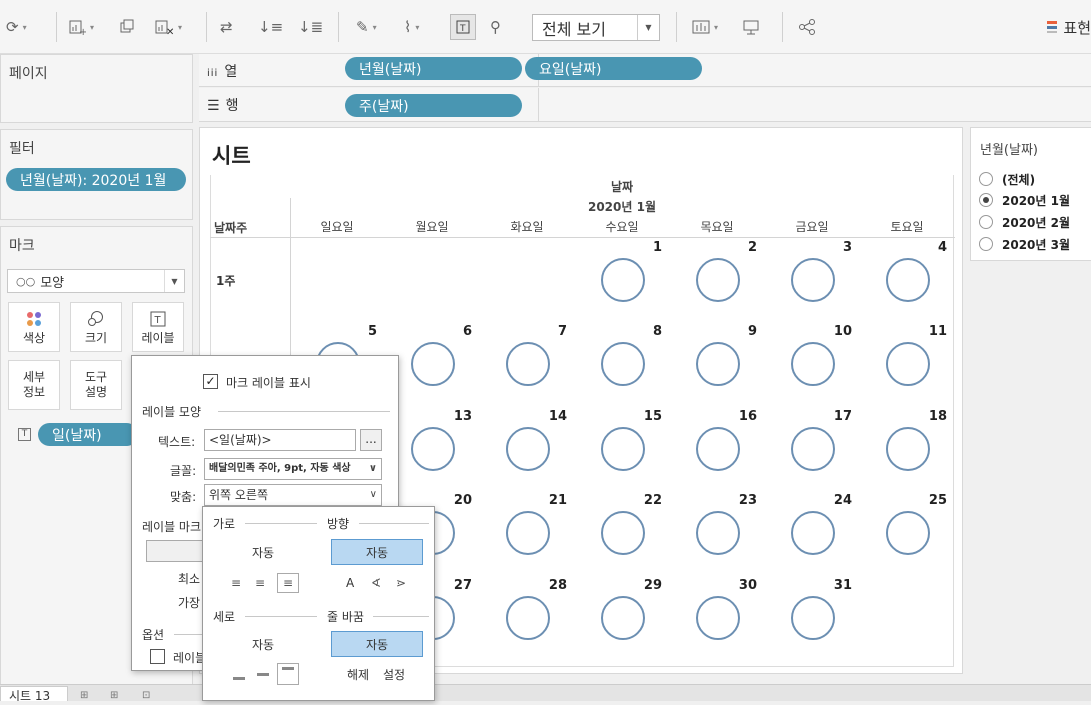 The width and height of the screenshot is (1091, 705). I want to click on size-icon, so click(96, 319).